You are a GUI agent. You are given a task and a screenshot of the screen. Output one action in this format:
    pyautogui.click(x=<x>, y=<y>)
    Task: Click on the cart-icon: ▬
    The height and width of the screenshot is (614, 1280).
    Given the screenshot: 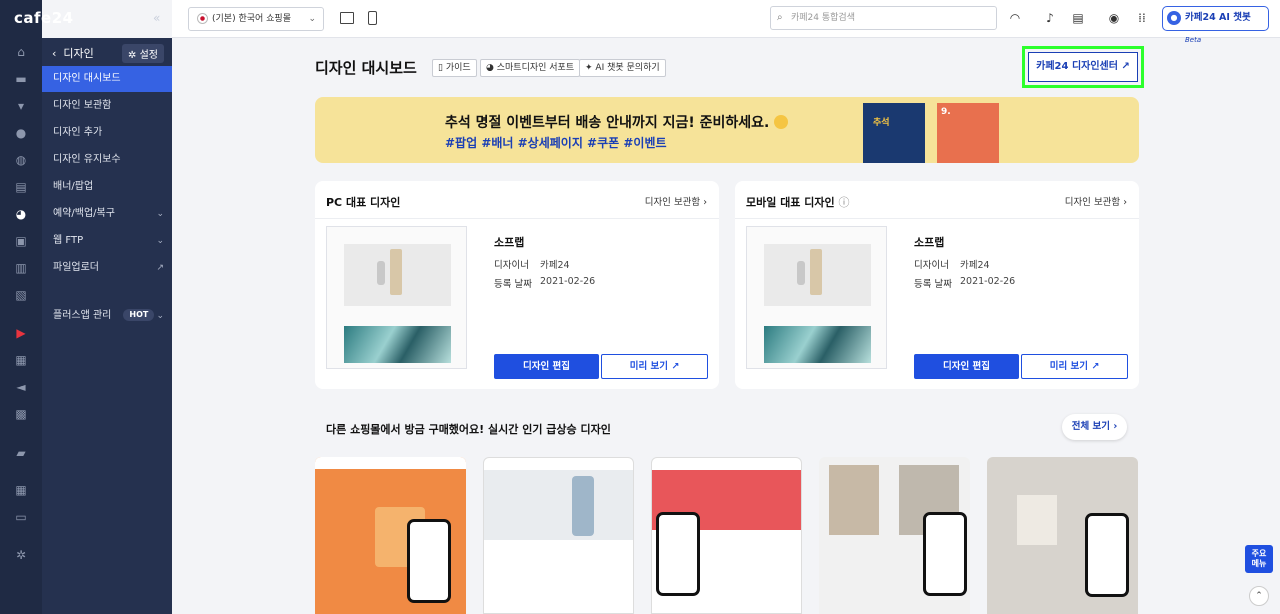 What is the action you would take?
    pyautogui.click(x=21, y=79)
    